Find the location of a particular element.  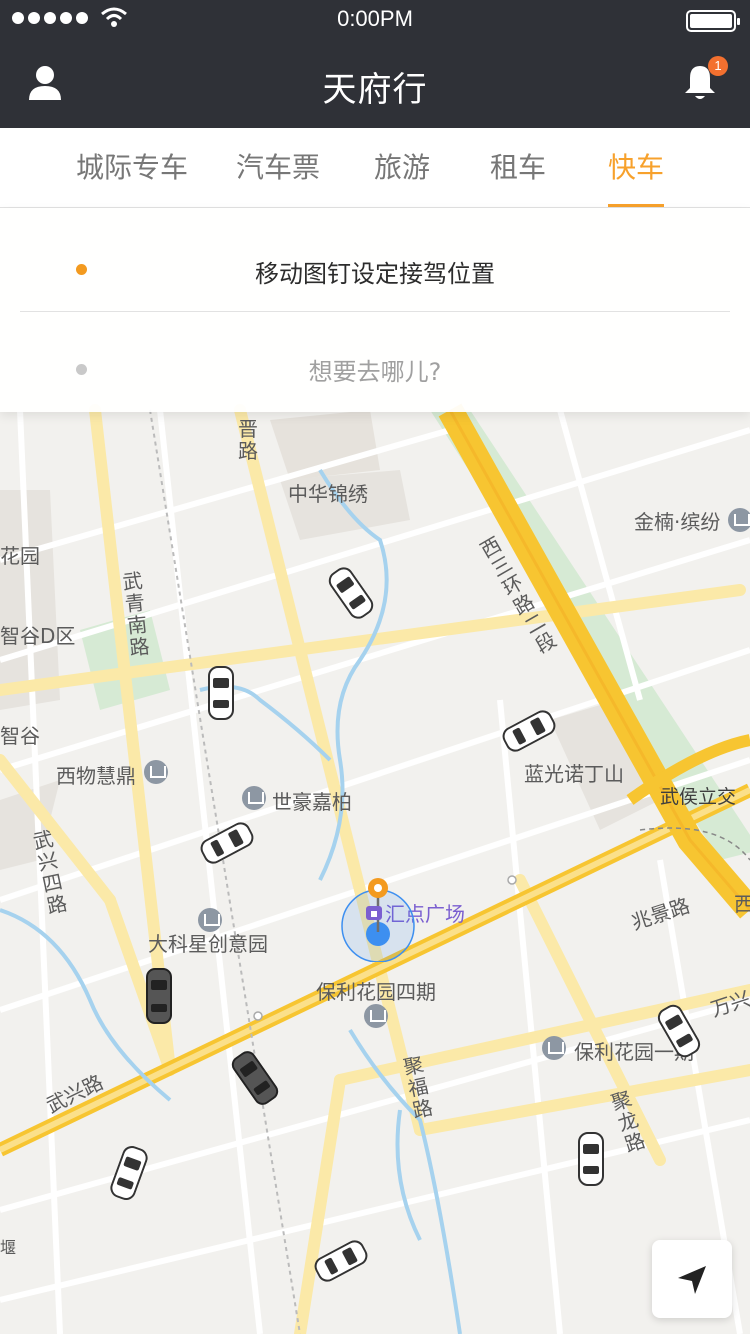

tab-intercity: 城际专车 is located at coordinates (132, 168).